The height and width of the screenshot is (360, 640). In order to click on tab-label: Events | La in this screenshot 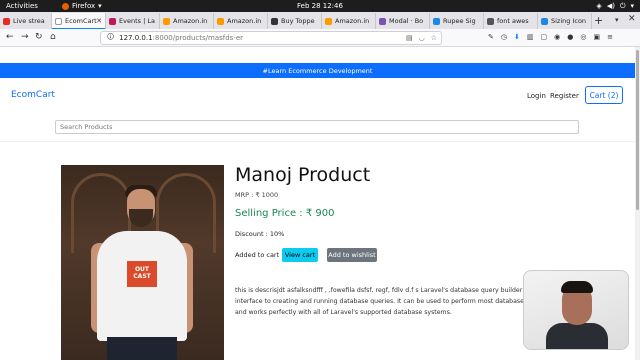, I will do `click(137, 21)`.